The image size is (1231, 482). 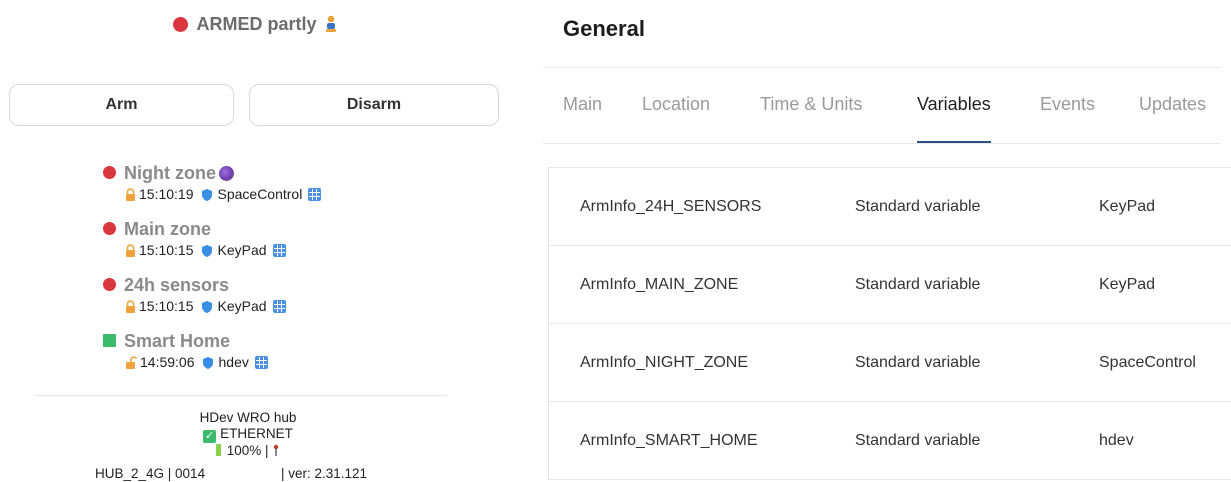 I want to click on hub-version: | ver: 2.31.121, so click(x=324, y=473).